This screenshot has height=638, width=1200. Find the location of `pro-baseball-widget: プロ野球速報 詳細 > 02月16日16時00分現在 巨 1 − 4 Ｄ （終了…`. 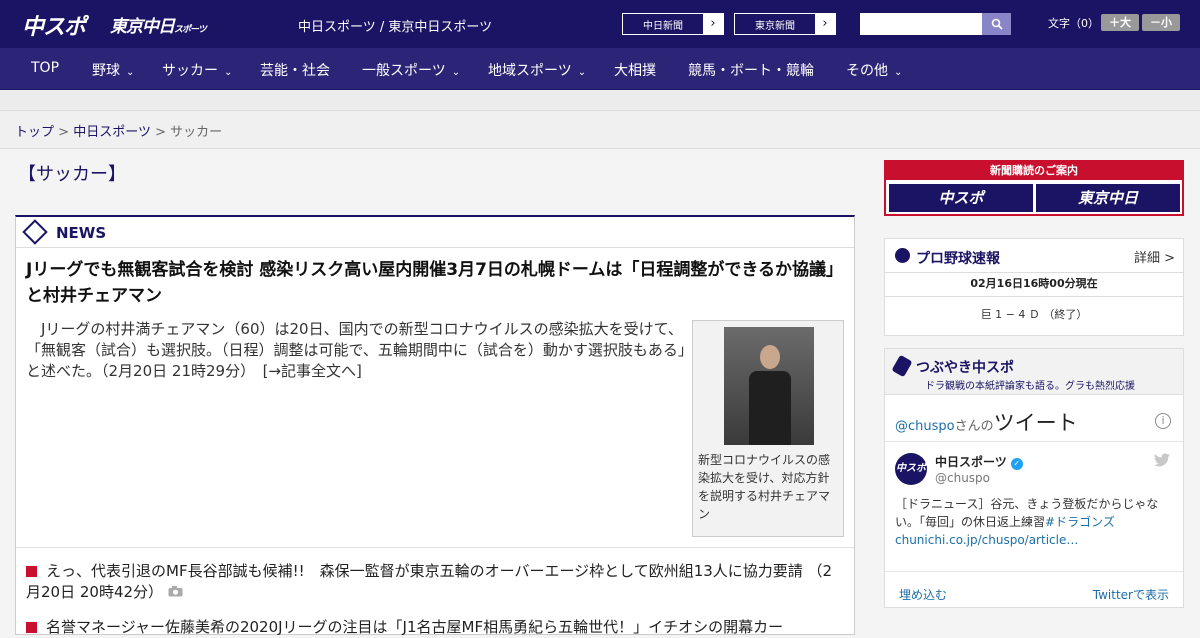

pro-baseball-widget: プロ野球速報 詳細 > 02月16日16時00分現在 巨 1 − 4 Ｄ （終了… is located at coordinates (1034, 287).